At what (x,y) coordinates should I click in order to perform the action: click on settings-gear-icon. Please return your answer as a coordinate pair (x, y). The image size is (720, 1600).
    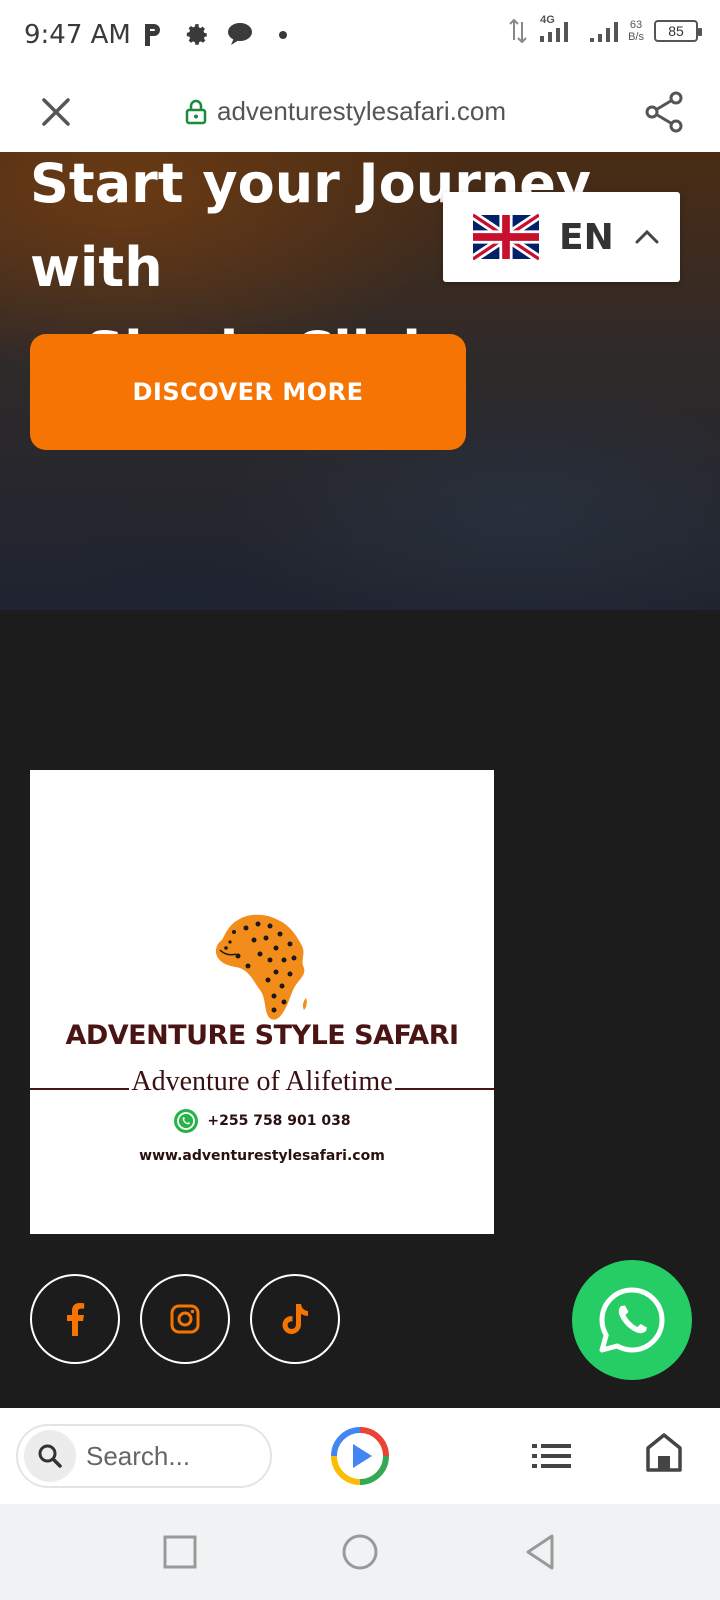
    Looking at the image, I should click on (196, 34).